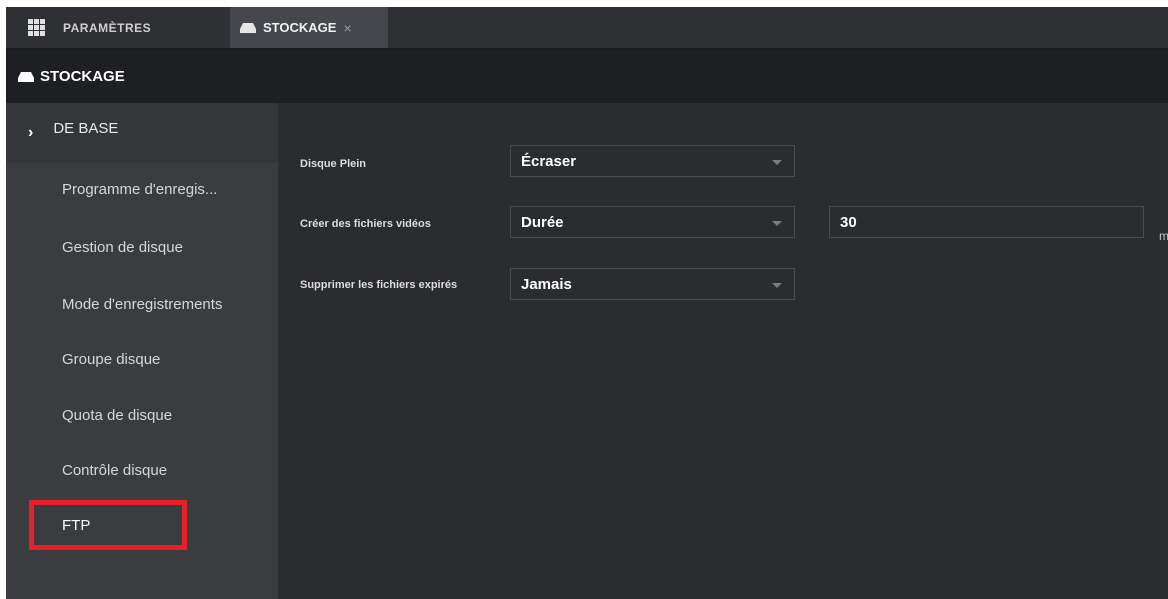  What do you see at coordinates (111, 359) in the screenshot?
I see `sidebar-item-disk-group: Groupe disque` at bounding box center [111, 359].